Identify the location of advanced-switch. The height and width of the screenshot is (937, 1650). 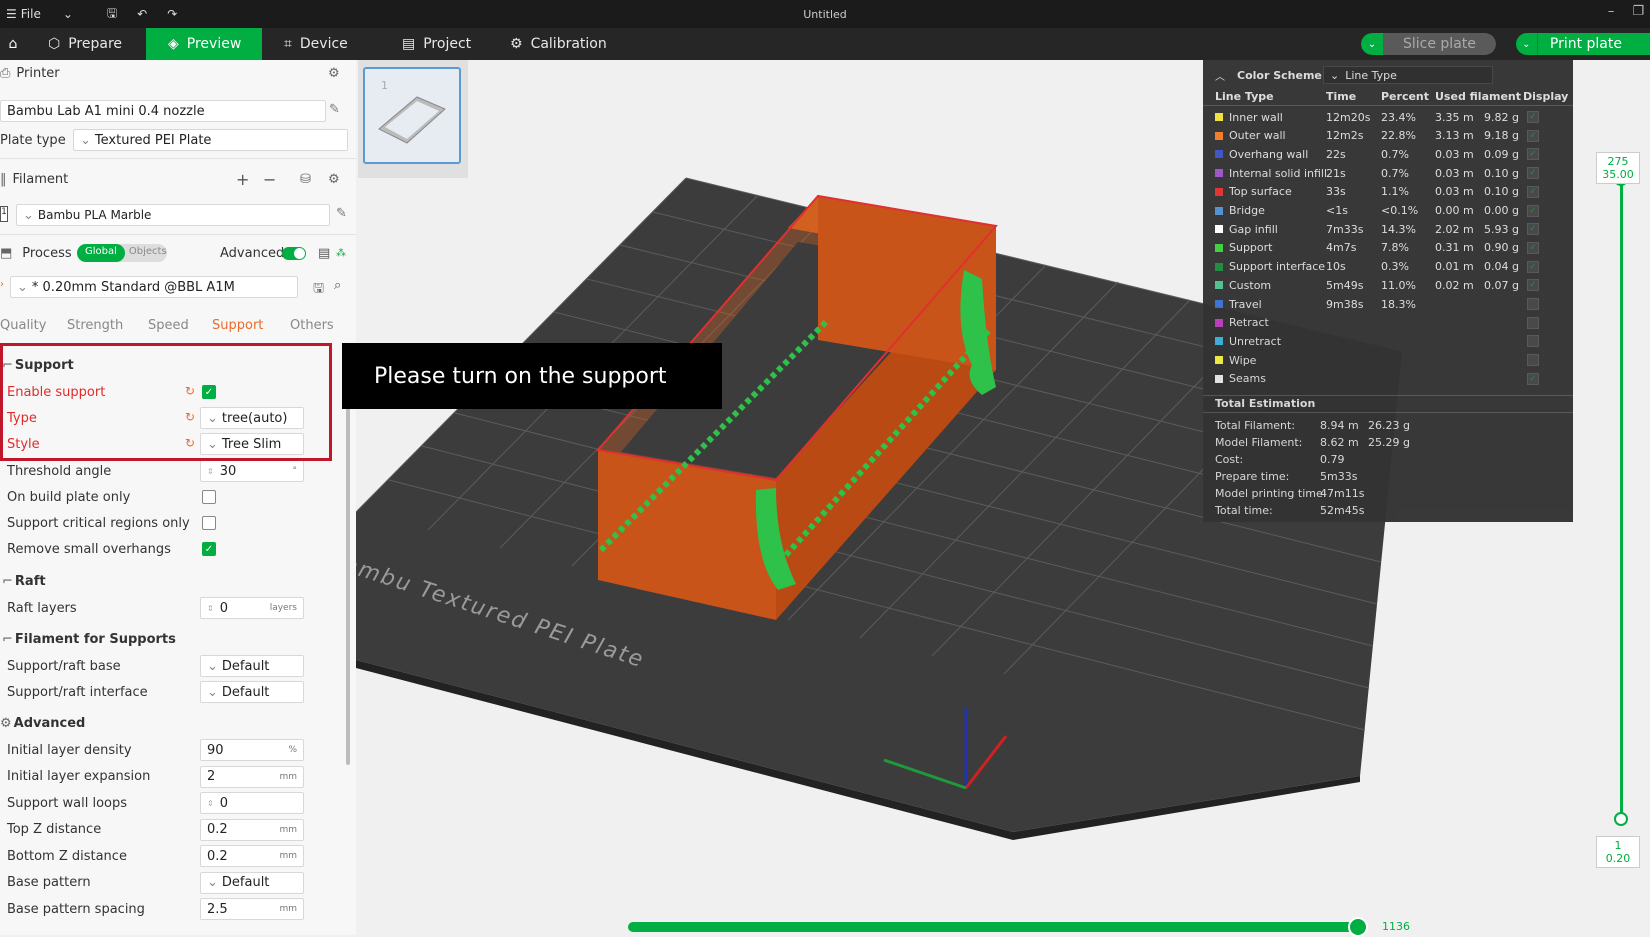
(294, 253).